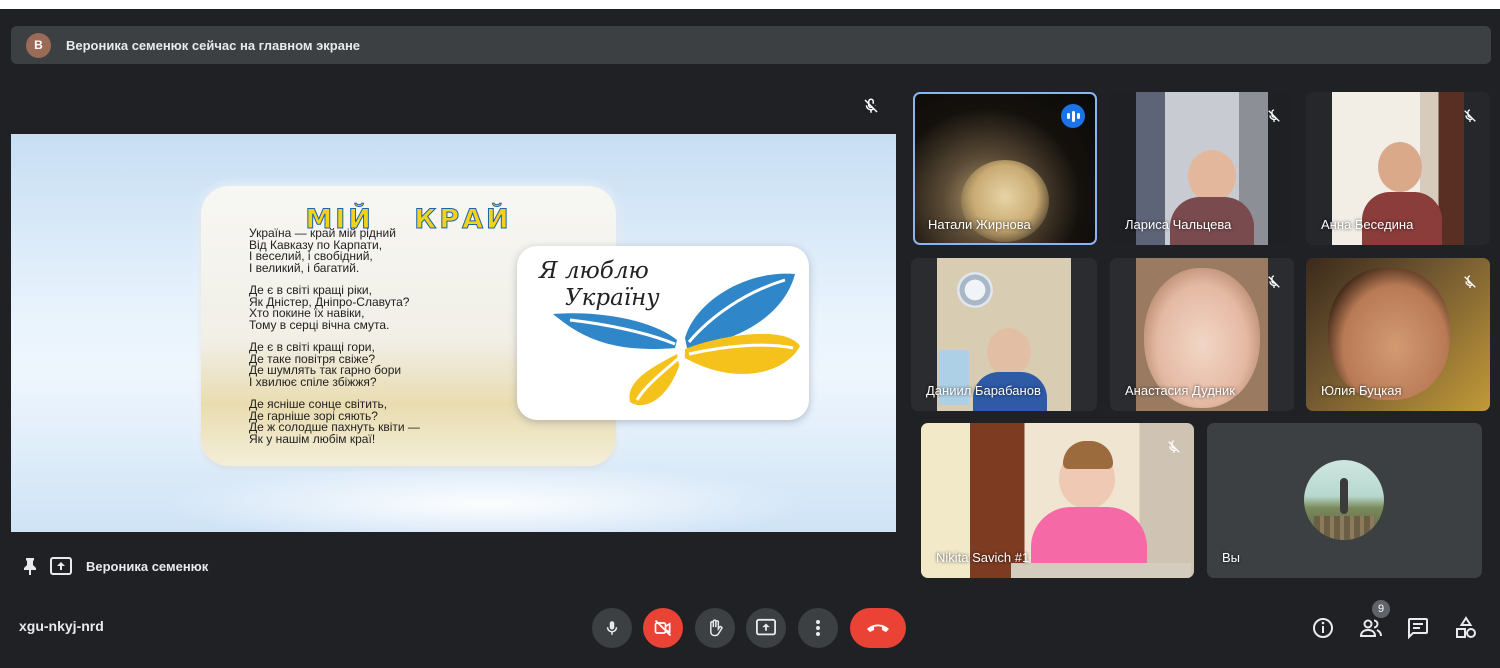  Describe the element at coordinates (61, 626) in the screenshot. I see `meeting-code: xgu-nkyj-nrd` at that location.